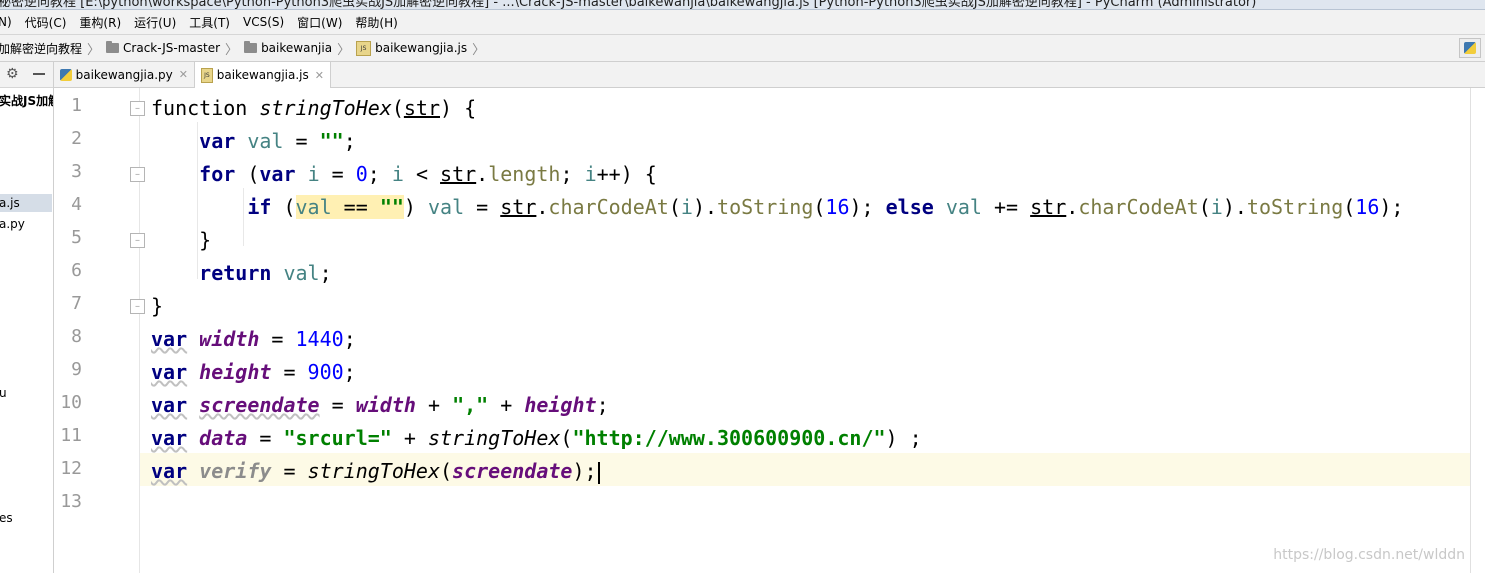 This screenshot has height=573, width=1485. Describe the element at coordinates (380, 405) in the screenshot. I see `code-line-10: var screendate = width + "," + height;` at that location.